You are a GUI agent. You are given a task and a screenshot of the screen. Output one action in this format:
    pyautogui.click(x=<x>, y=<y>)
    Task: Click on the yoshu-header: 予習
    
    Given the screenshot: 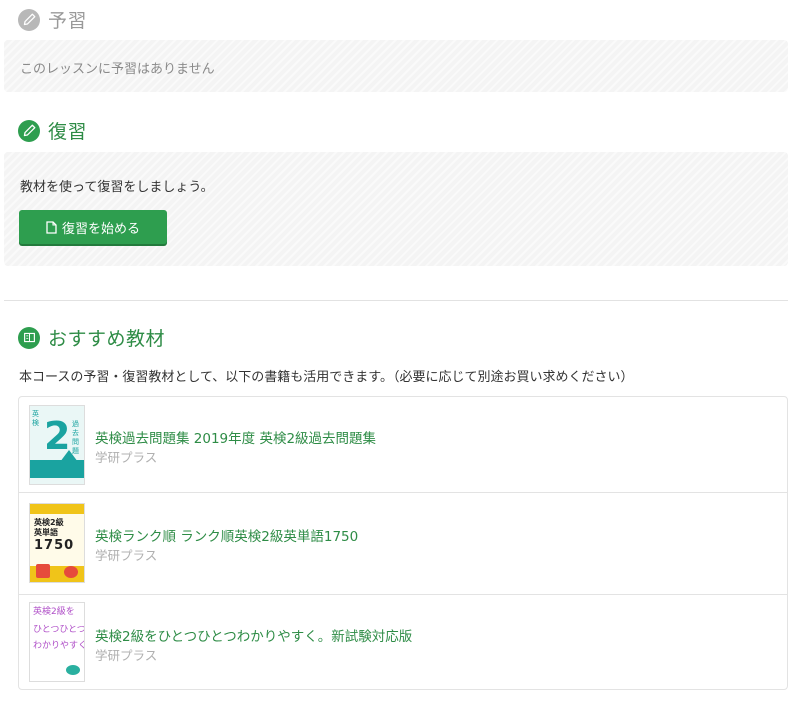 What is the action you would take?
    pyautogui.click(x=52, y=19)
    